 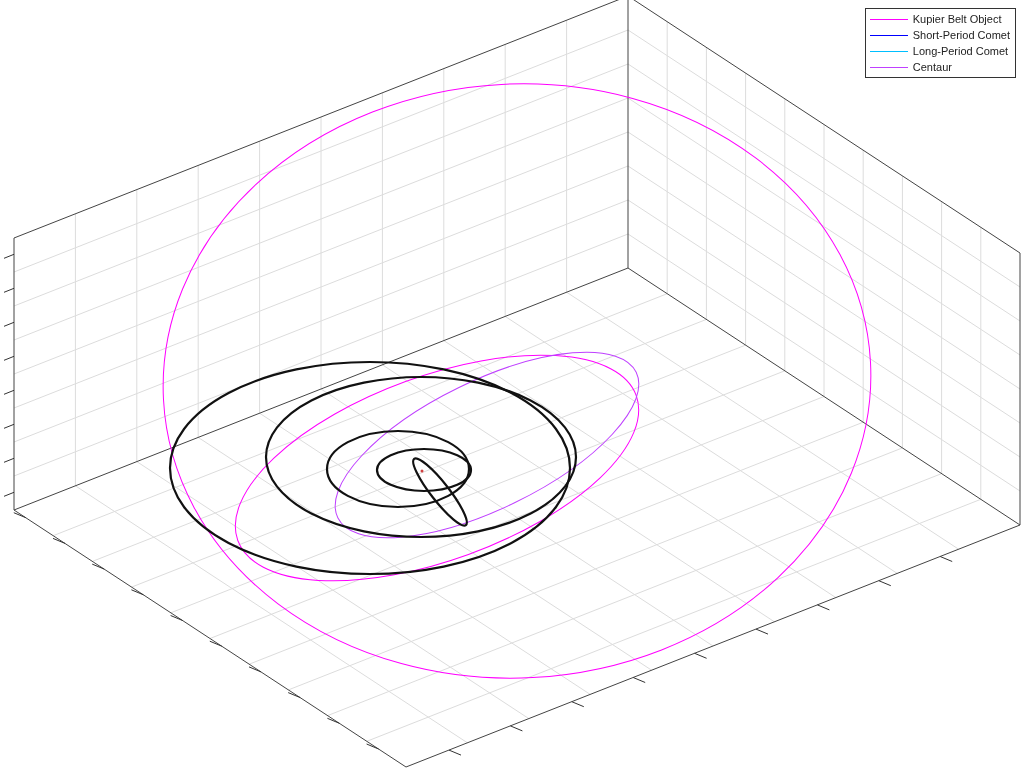 I want to click on legend-label: Short-Period Comet, so click(x=961, y=35).